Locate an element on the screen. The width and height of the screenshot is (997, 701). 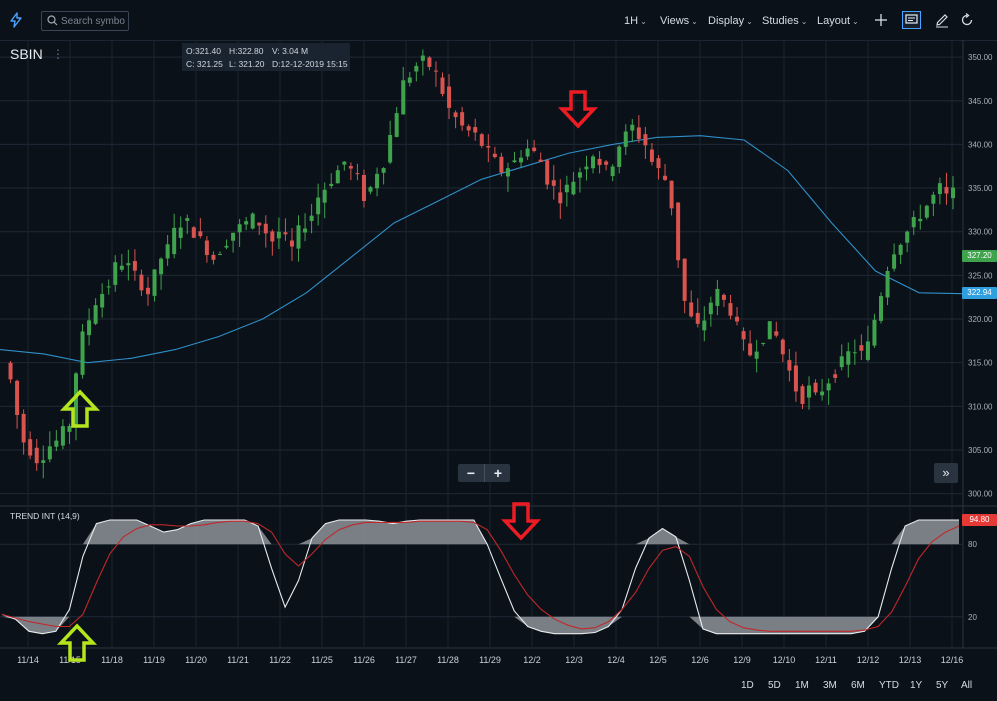
time-tick-label: 11/18 is located at coordinates (112, 660).